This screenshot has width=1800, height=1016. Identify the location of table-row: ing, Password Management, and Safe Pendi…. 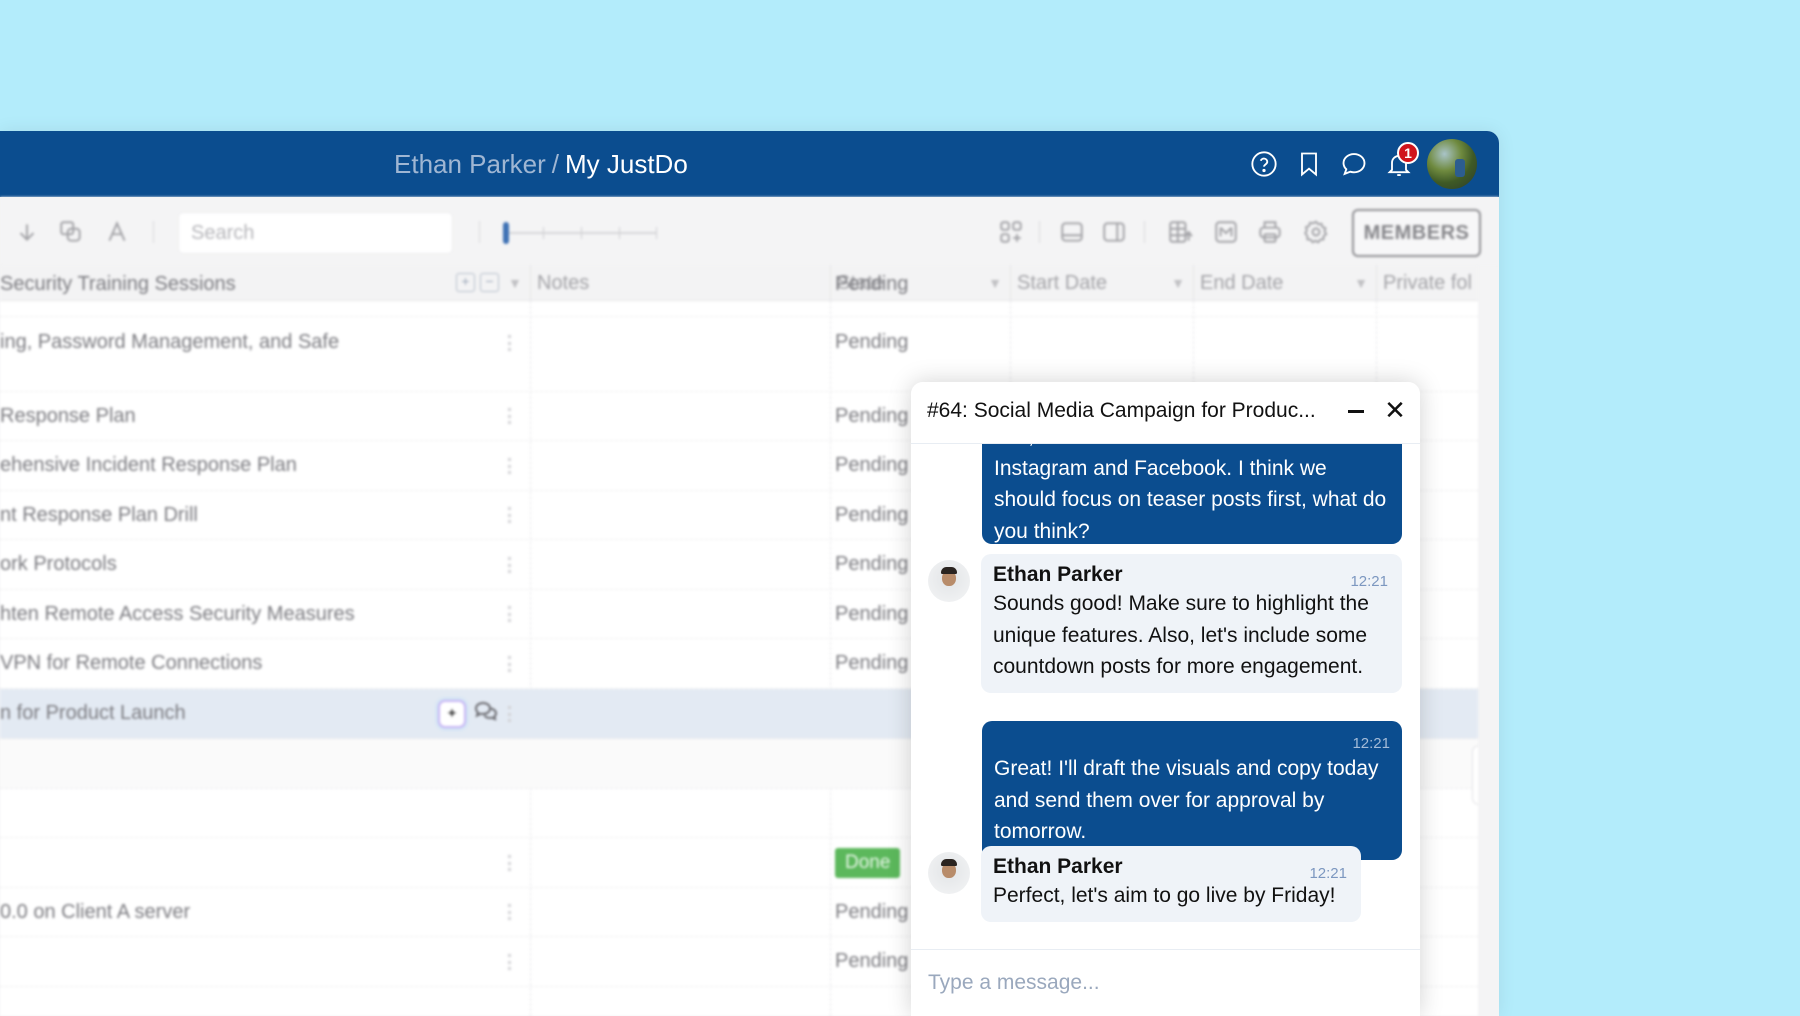
(739, 354).